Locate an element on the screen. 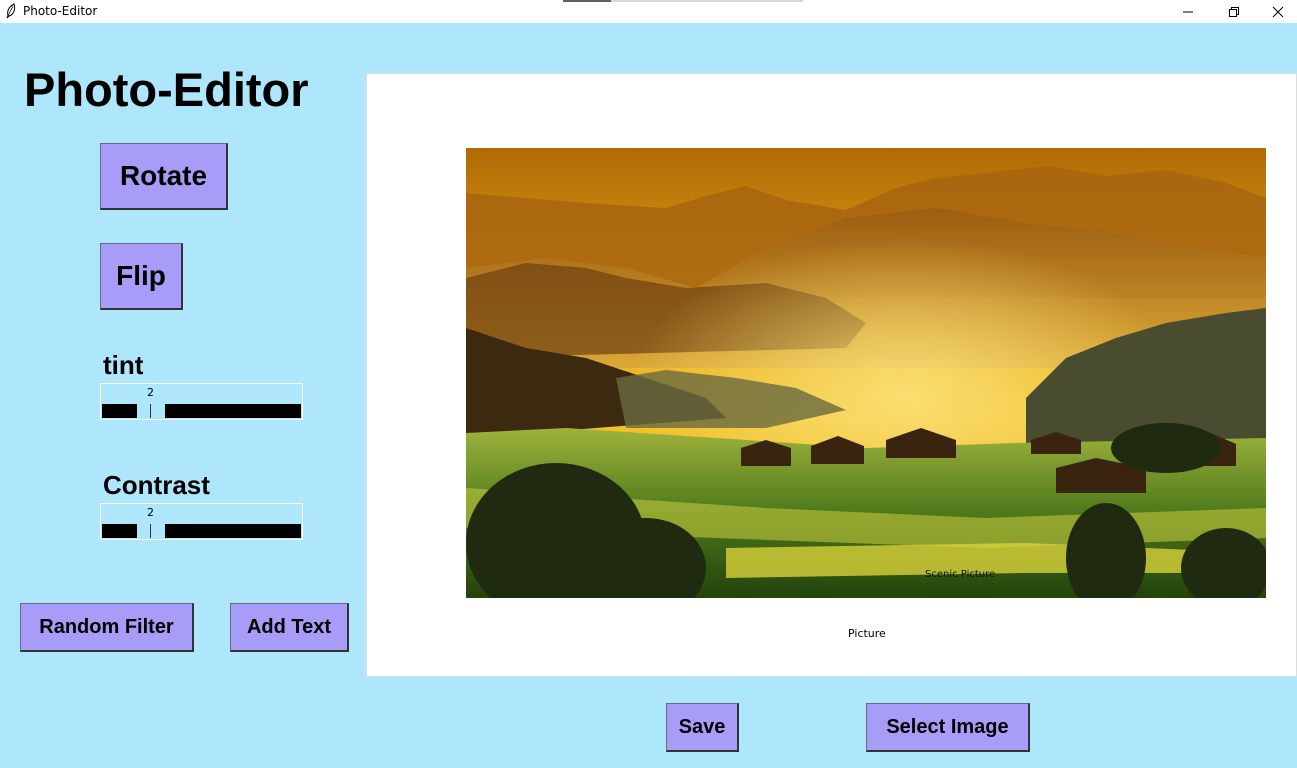  rotate-button: Rotate is located at coordinates (164, 176).